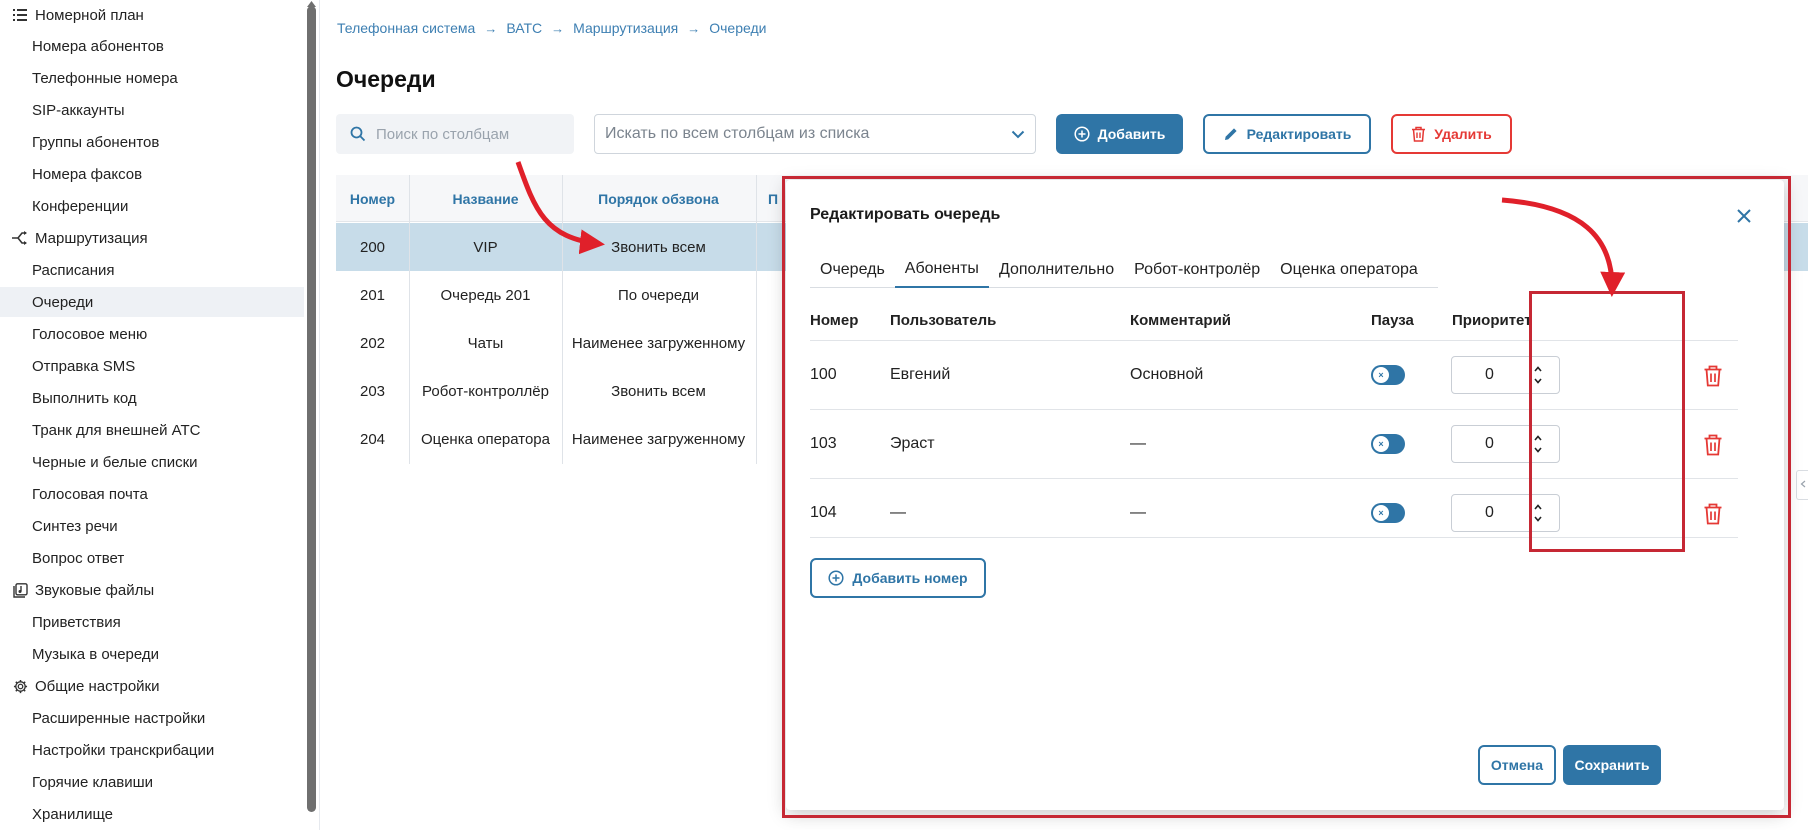 The height and width of the screenshot is (830, 1808). Describe the element at coordinates (72, 814) in the screenshot. I see `sidebar-item-label: Хранилище` at that location.